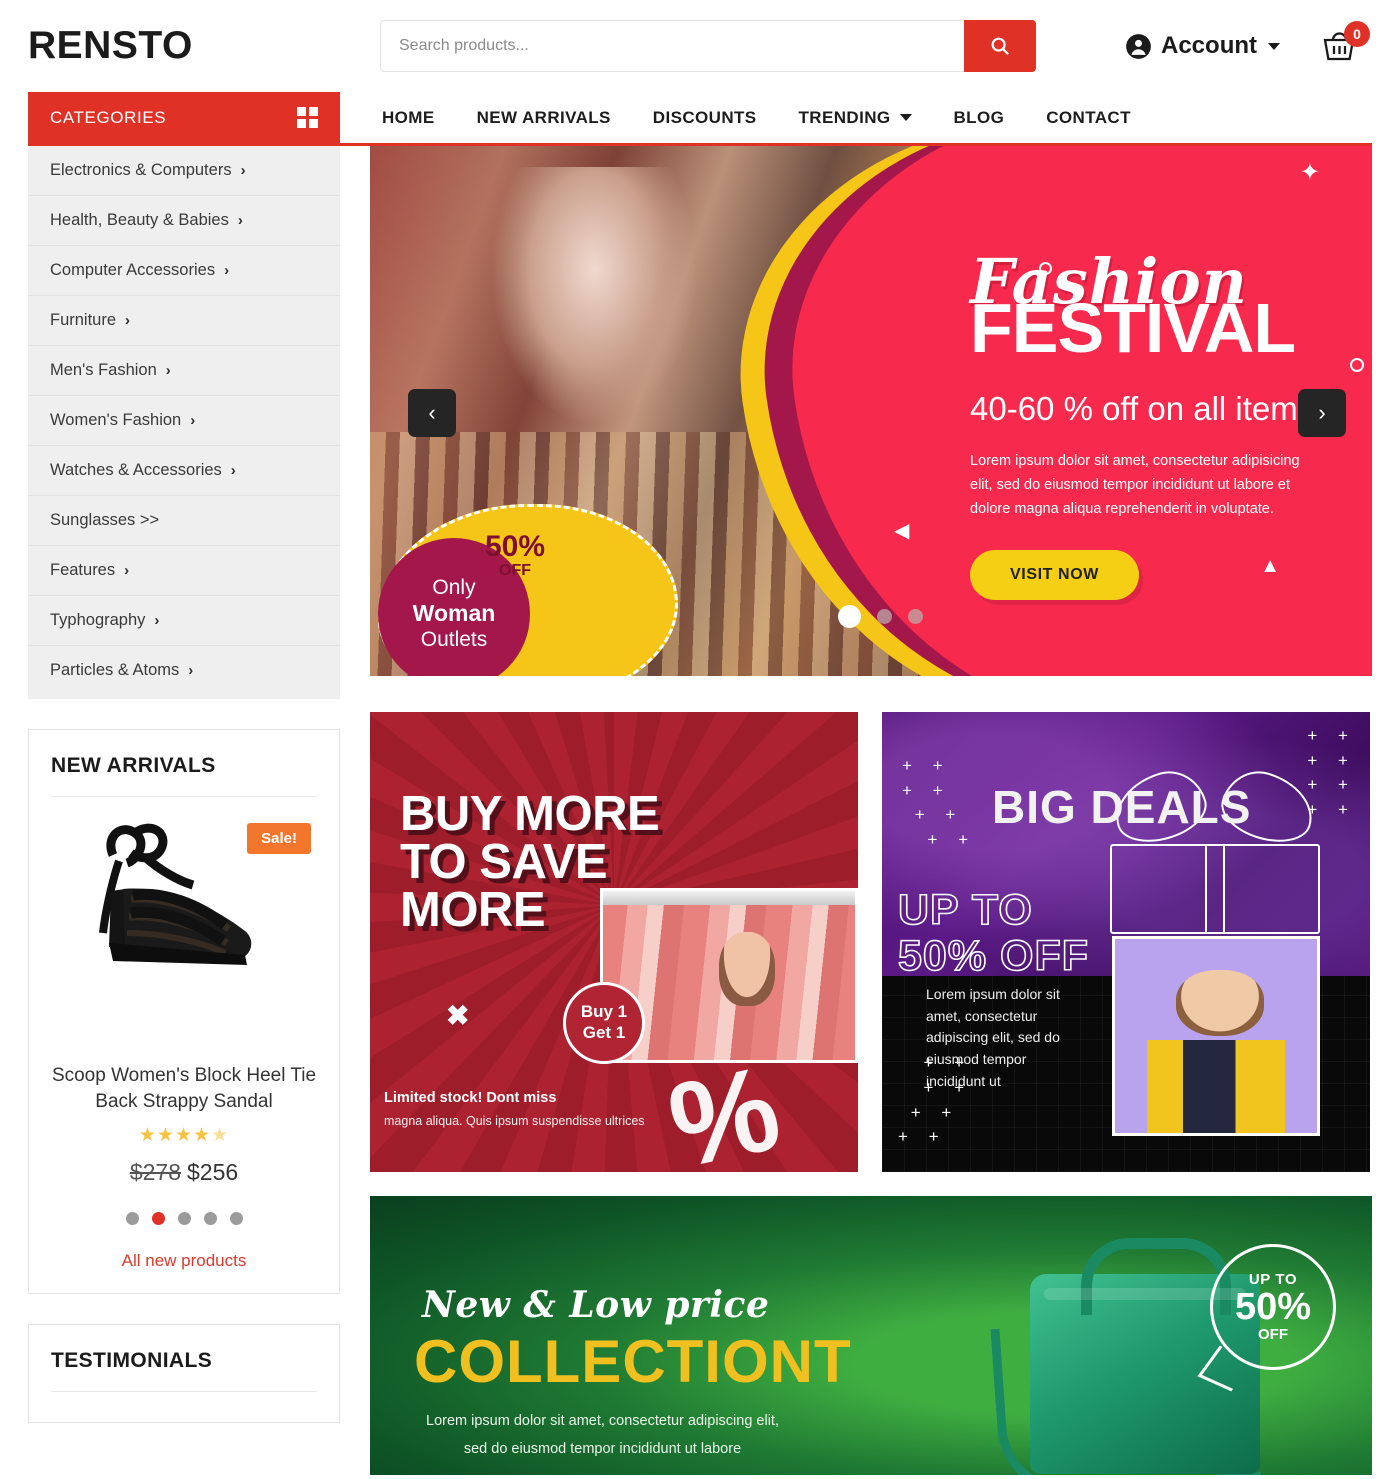  Describe the element at coordinates (184, 670) in the screenshot. I see `sidebar-item-particles-atoms: Particles & Atoms ›` at that location.